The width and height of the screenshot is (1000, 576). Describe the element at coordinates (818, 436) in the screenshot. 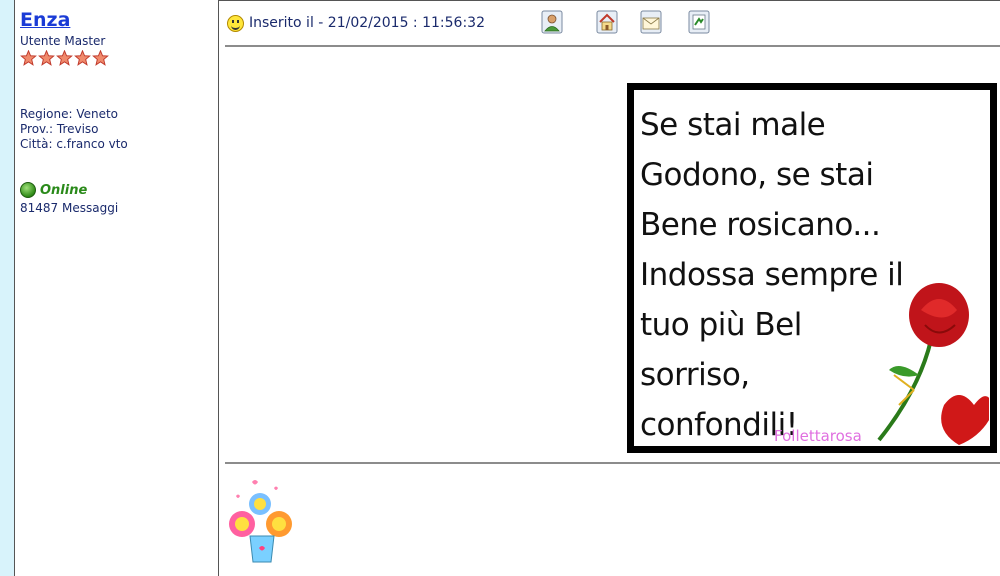

I see `quote-signature: Follettarosa` at that location.